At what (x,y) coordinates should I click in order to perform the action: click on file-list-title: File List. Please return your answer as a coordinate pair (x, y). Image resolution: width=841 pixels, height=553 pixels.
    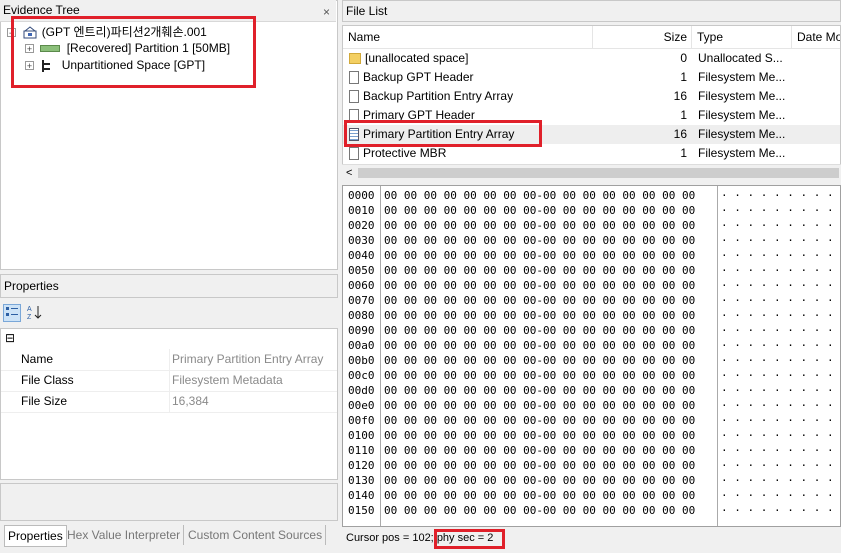
    Looking at the image, I should click on (591, 11).